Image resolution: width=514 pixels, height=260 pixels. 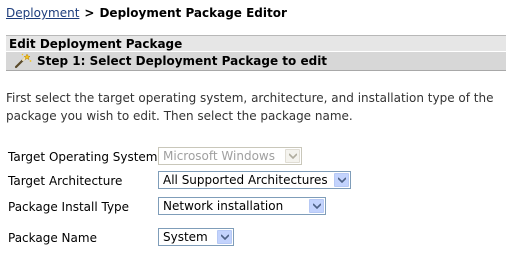 I want to click on package-name-row: Package Name System, so click(x=258, y=238).